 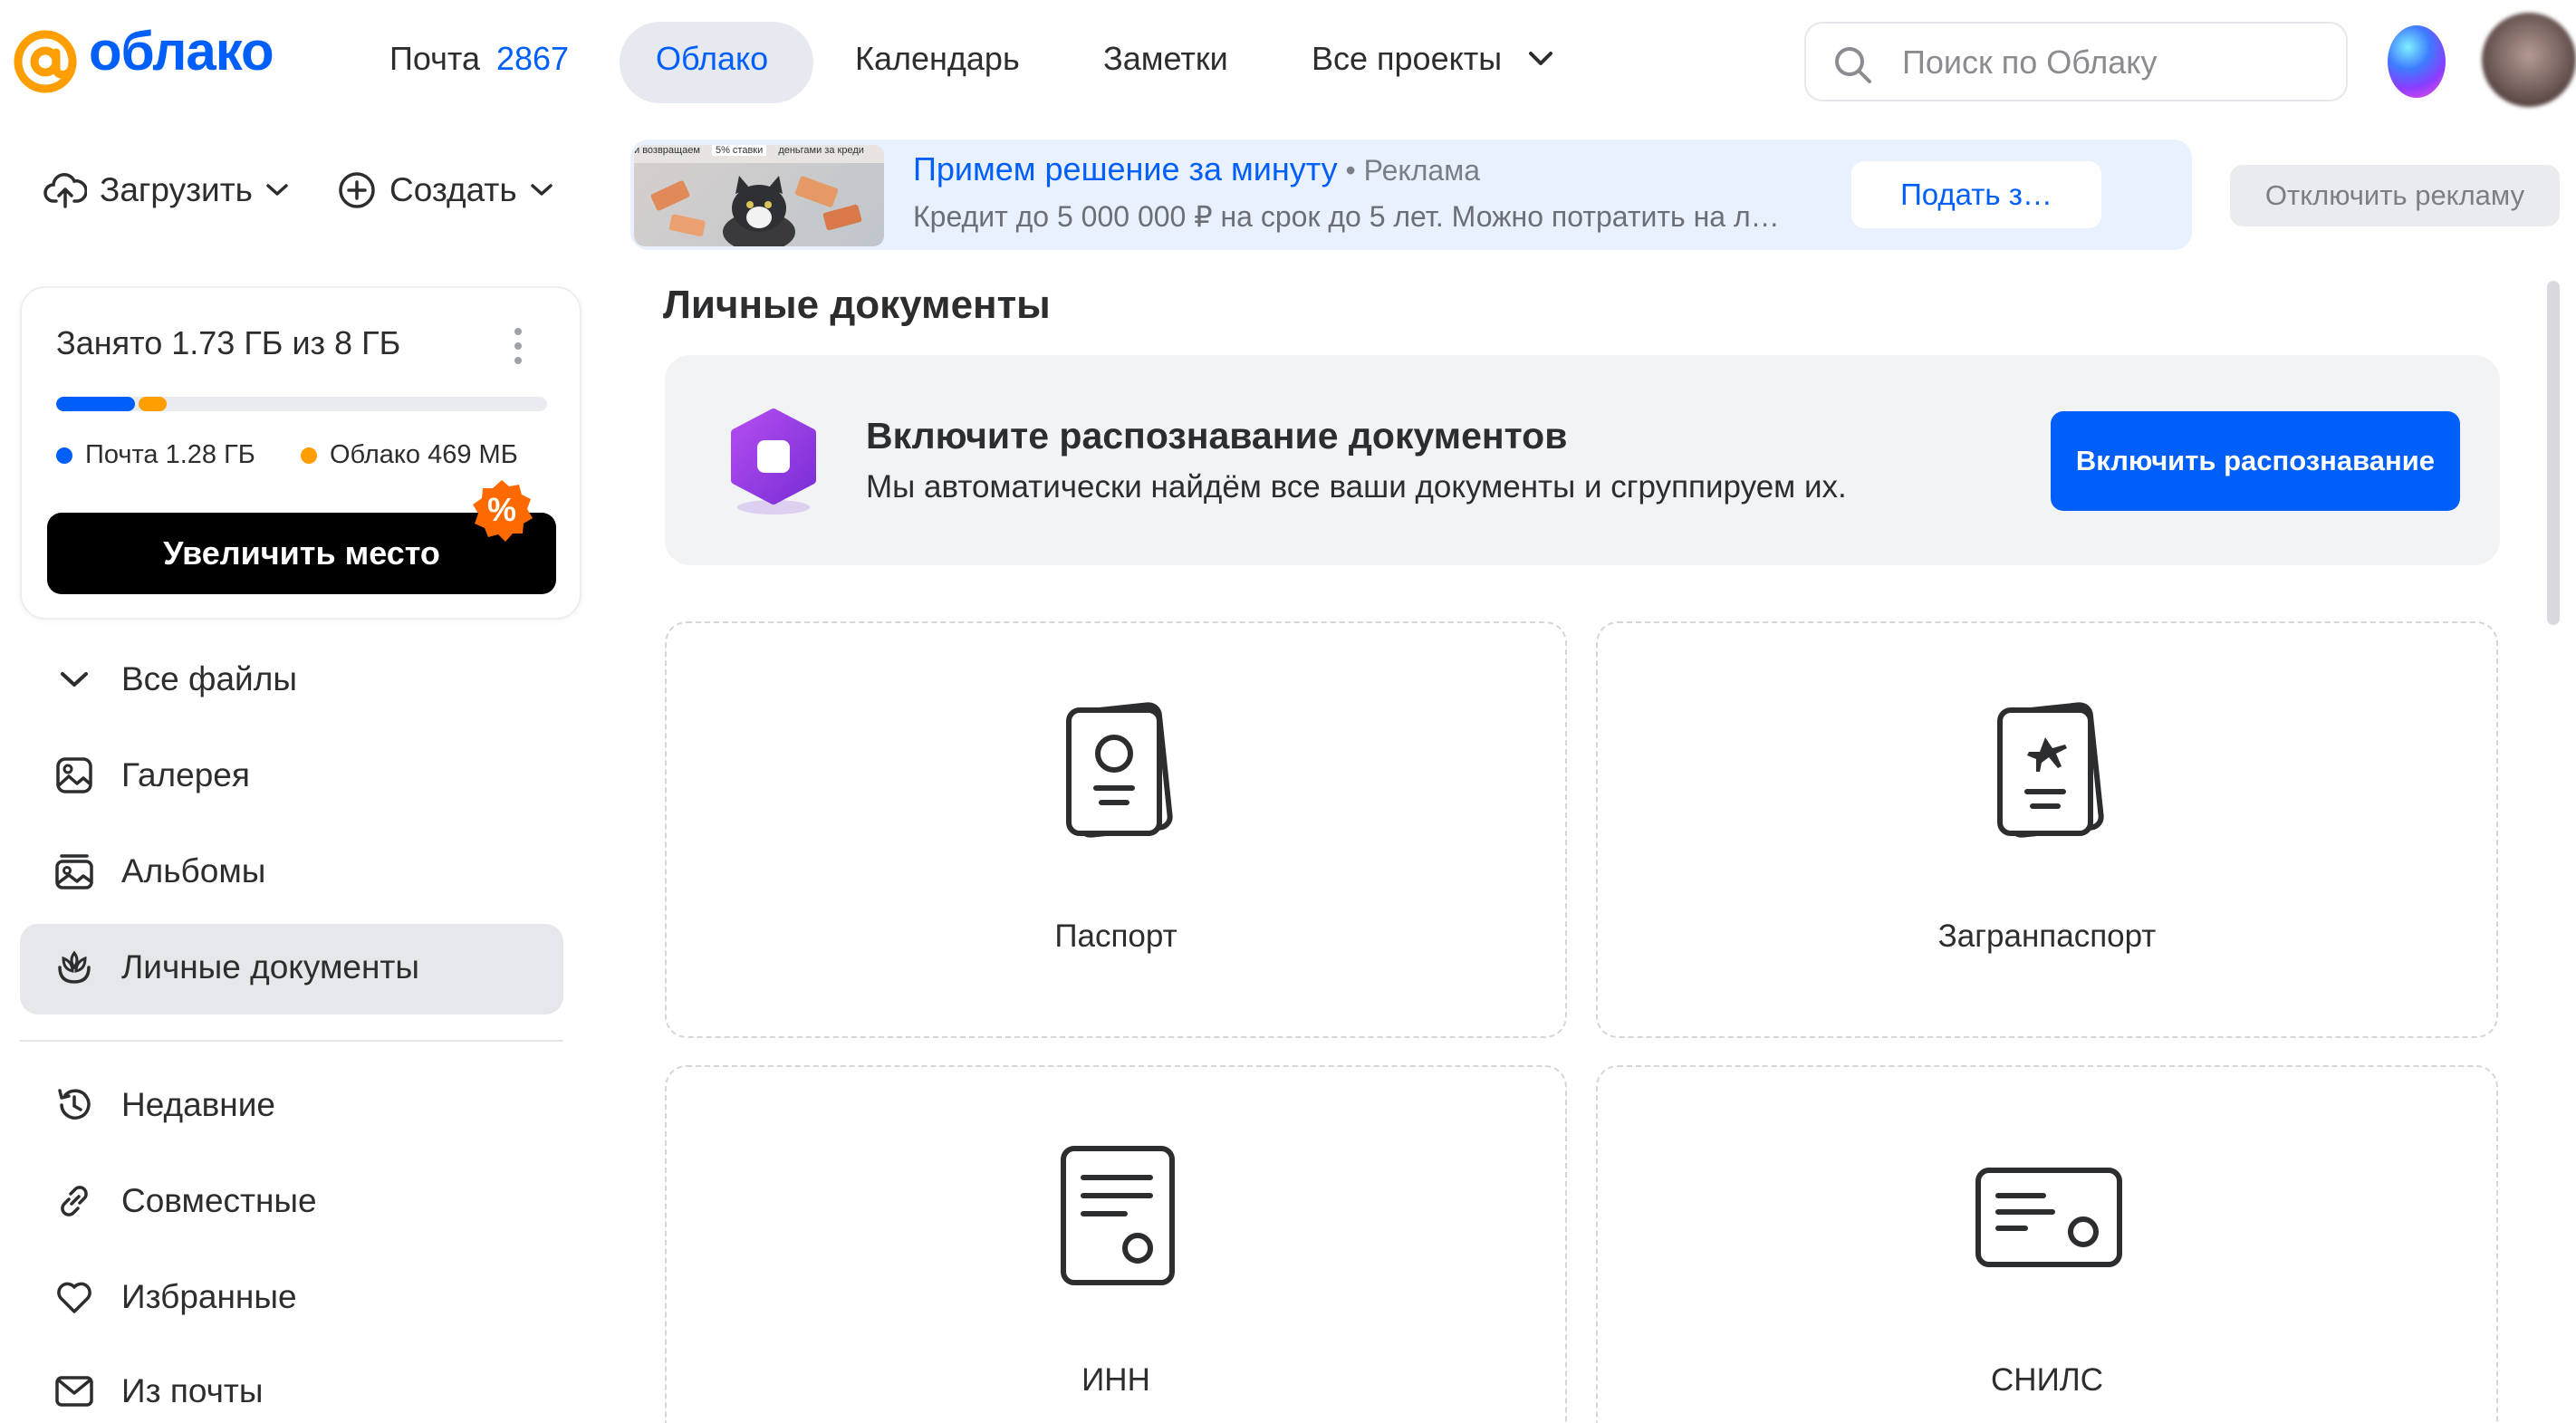 What do you see at coordinates (181, 51) in the screenshot?
I see `logo-text: облако` at bounding box center [181, 51].